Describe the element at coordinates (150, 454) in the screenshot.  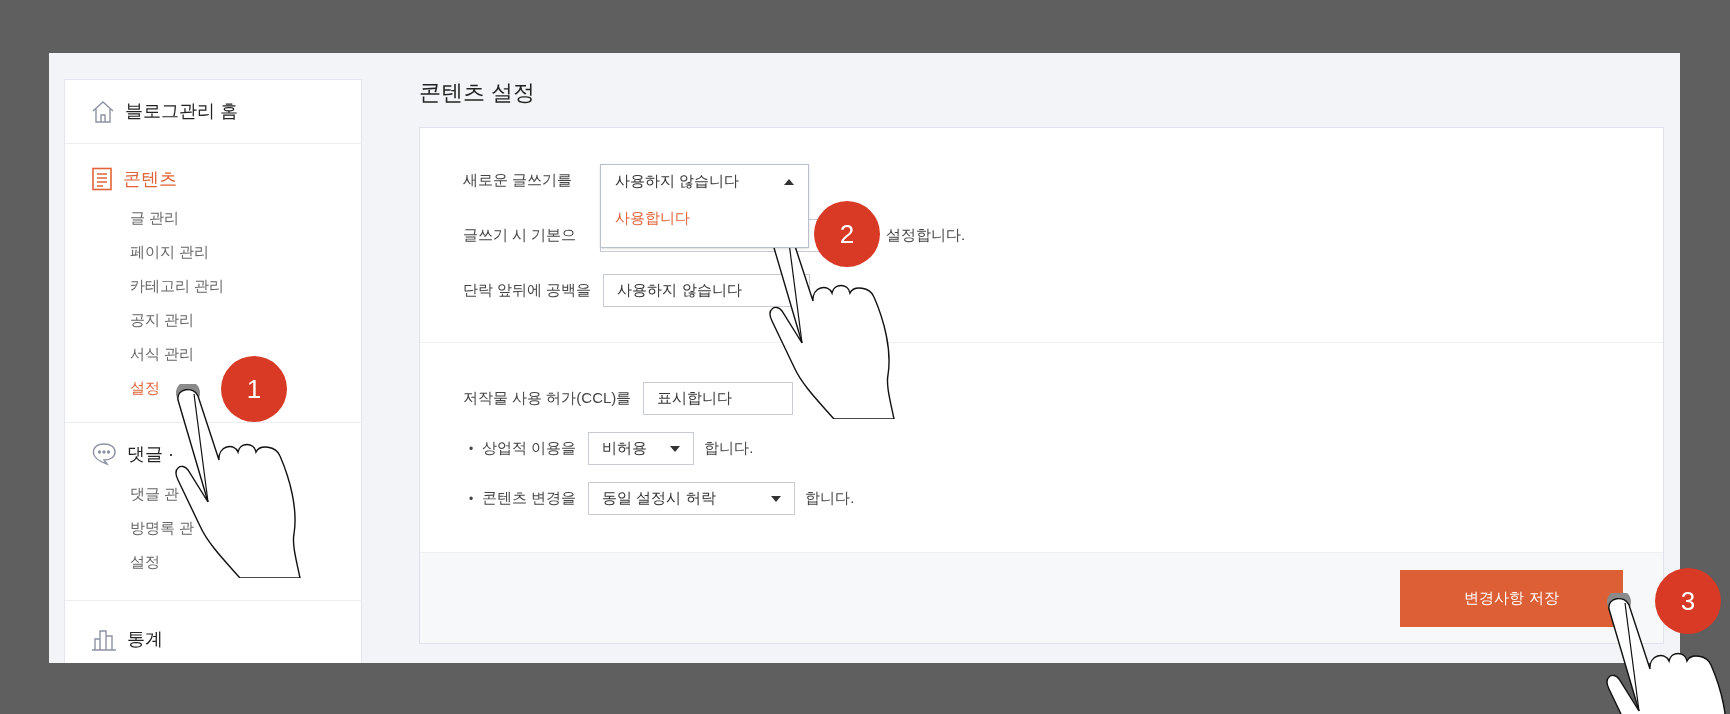
I see `sidebar-section-title: 댓글 ·` at that location.